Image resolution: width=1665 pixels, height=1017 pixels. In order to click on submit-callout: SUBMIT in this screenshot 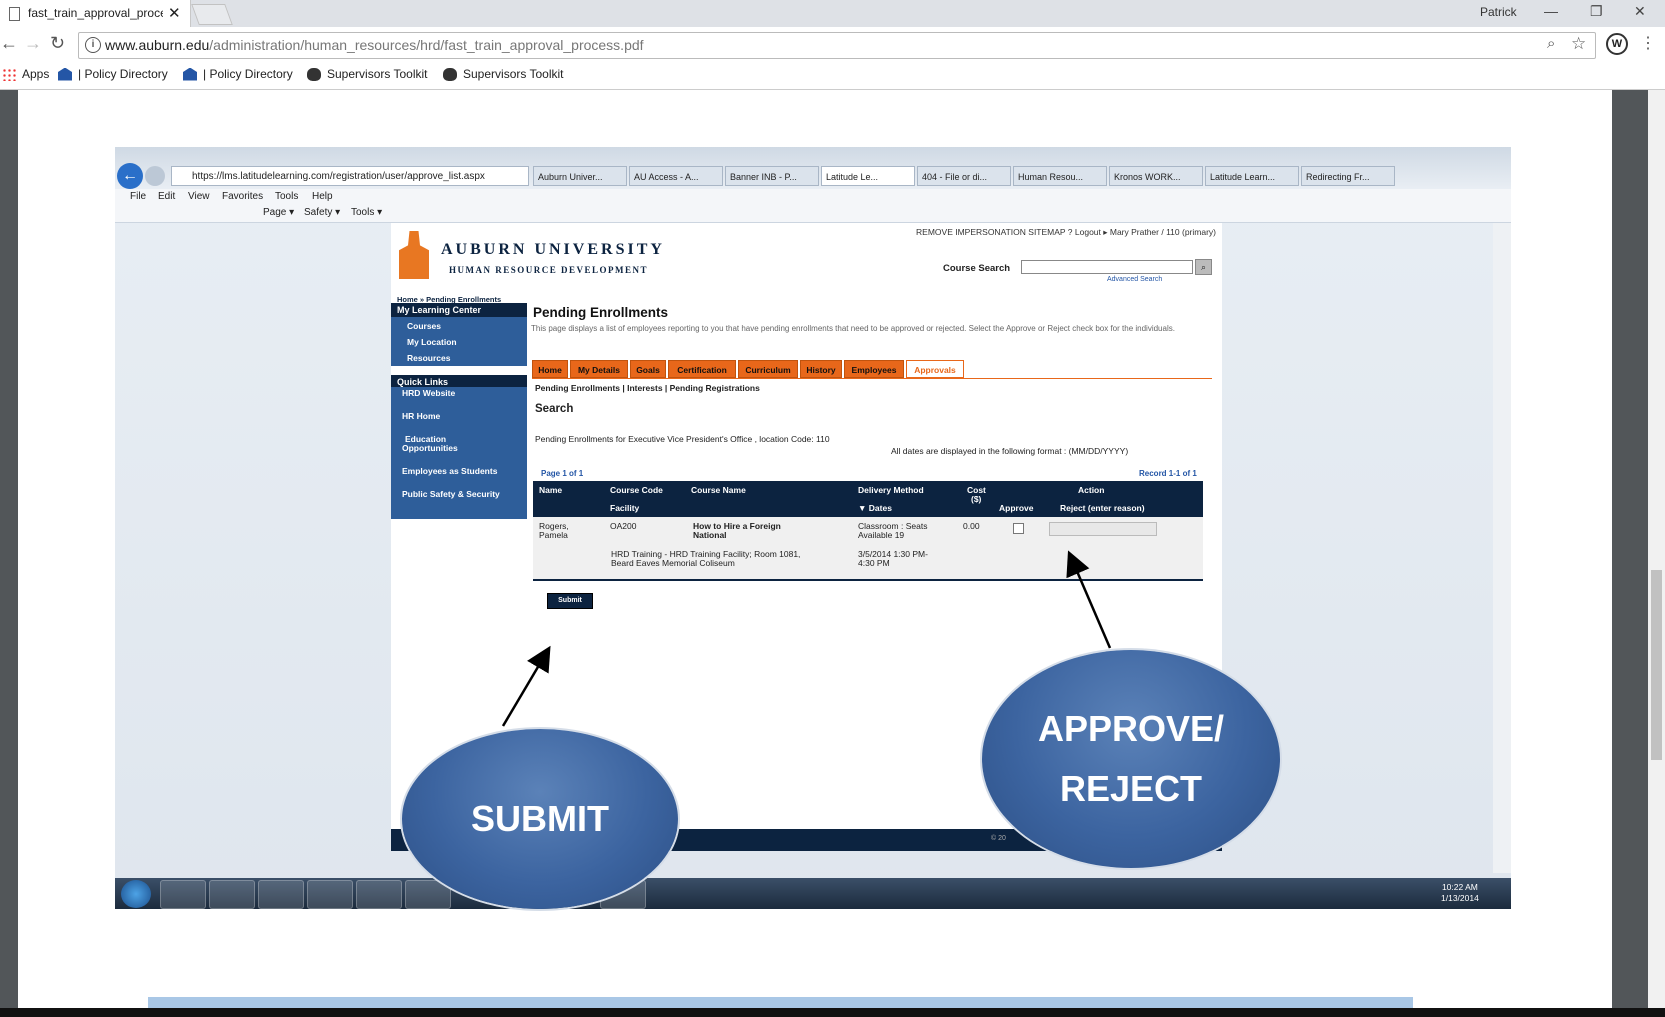, I will do `click(540, 819)`.